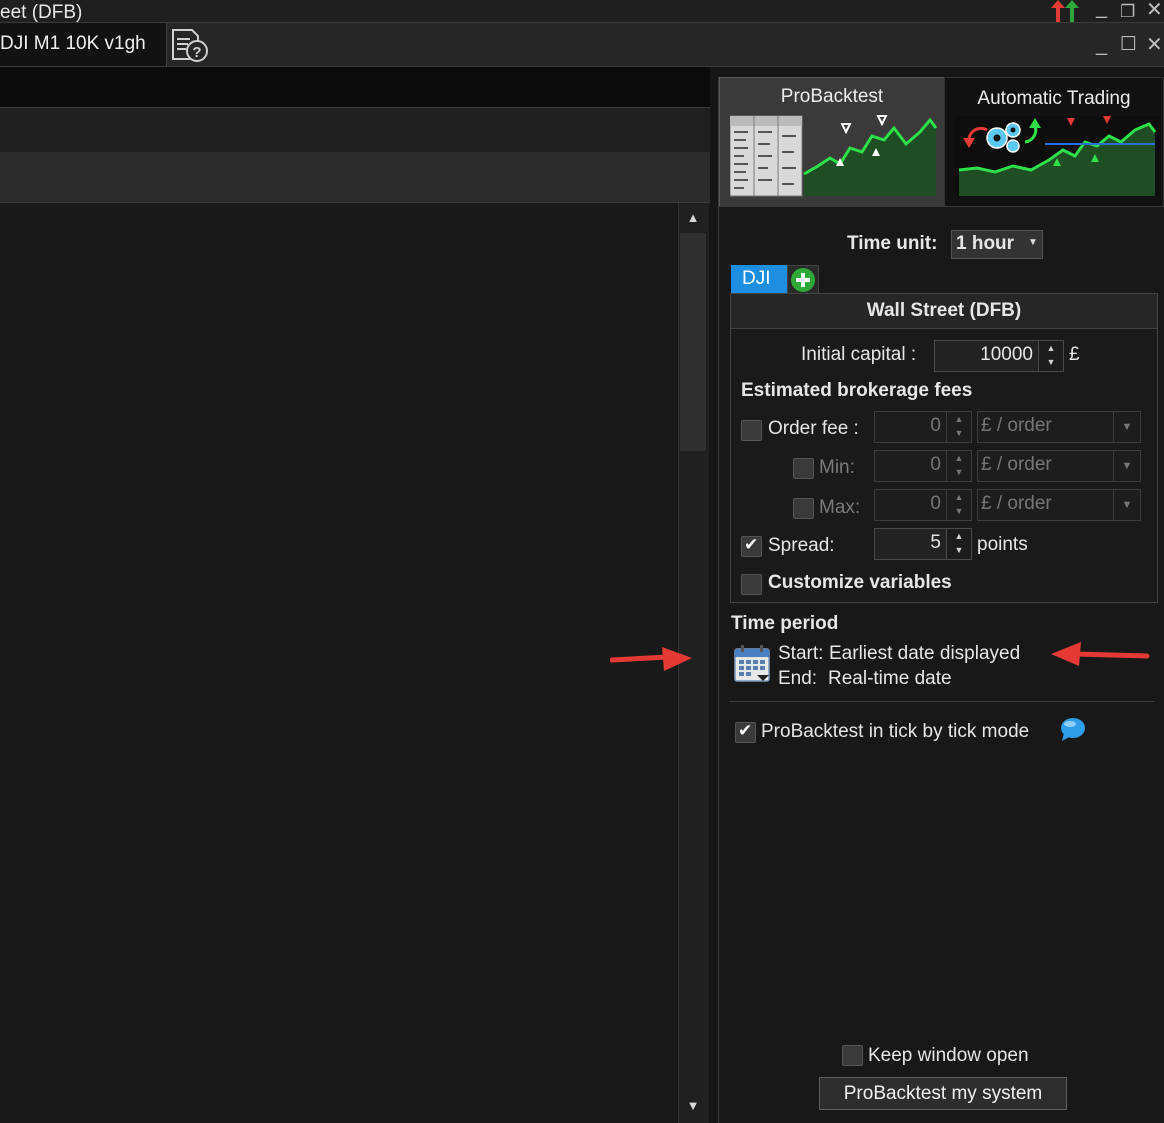 The height and width of the screenshot is (1123, 1164). I want to click on add-icon, so click(803, 280).